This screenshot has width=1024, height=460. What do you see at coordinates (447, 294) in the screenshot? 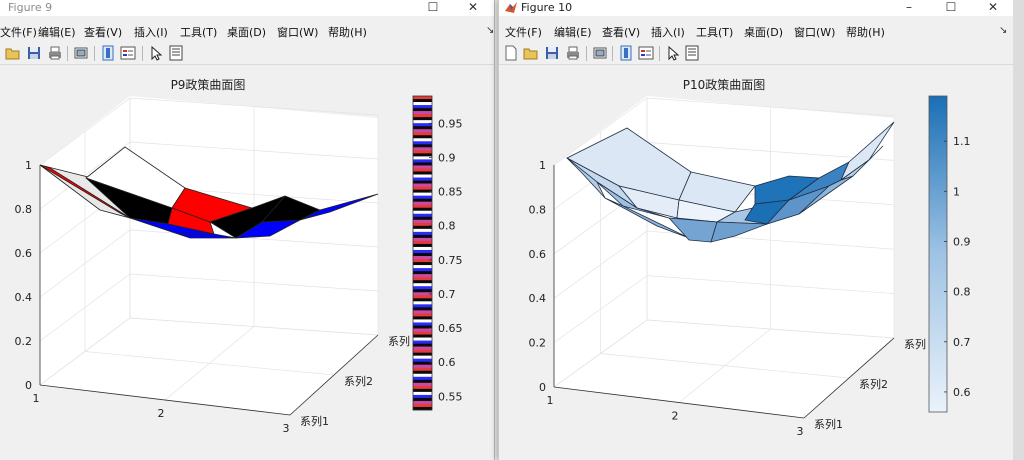
I see `colorbar-tick-label: 0.7` at bounding box center [447, 294].